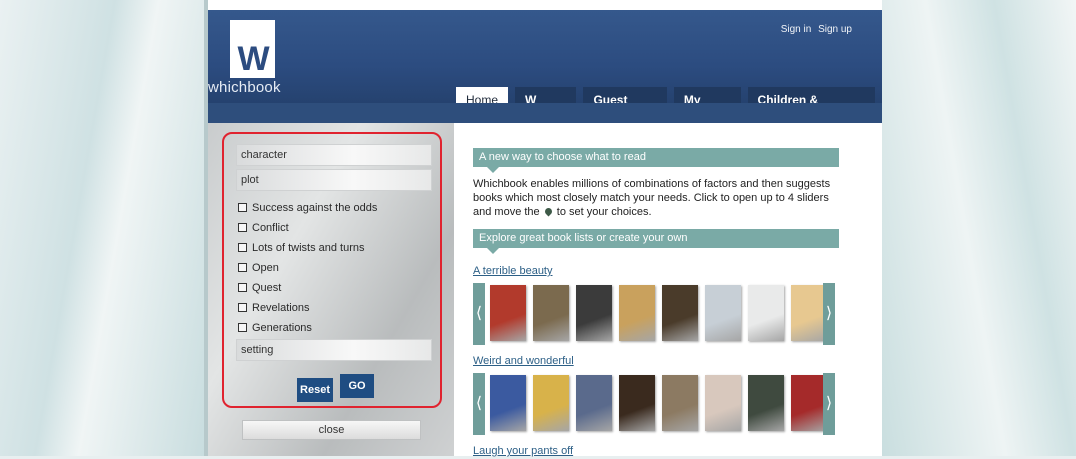 The width and height of the screenshot is (1076, 459). I want to click on sign-up-link: Sign up, so click(835, 29).